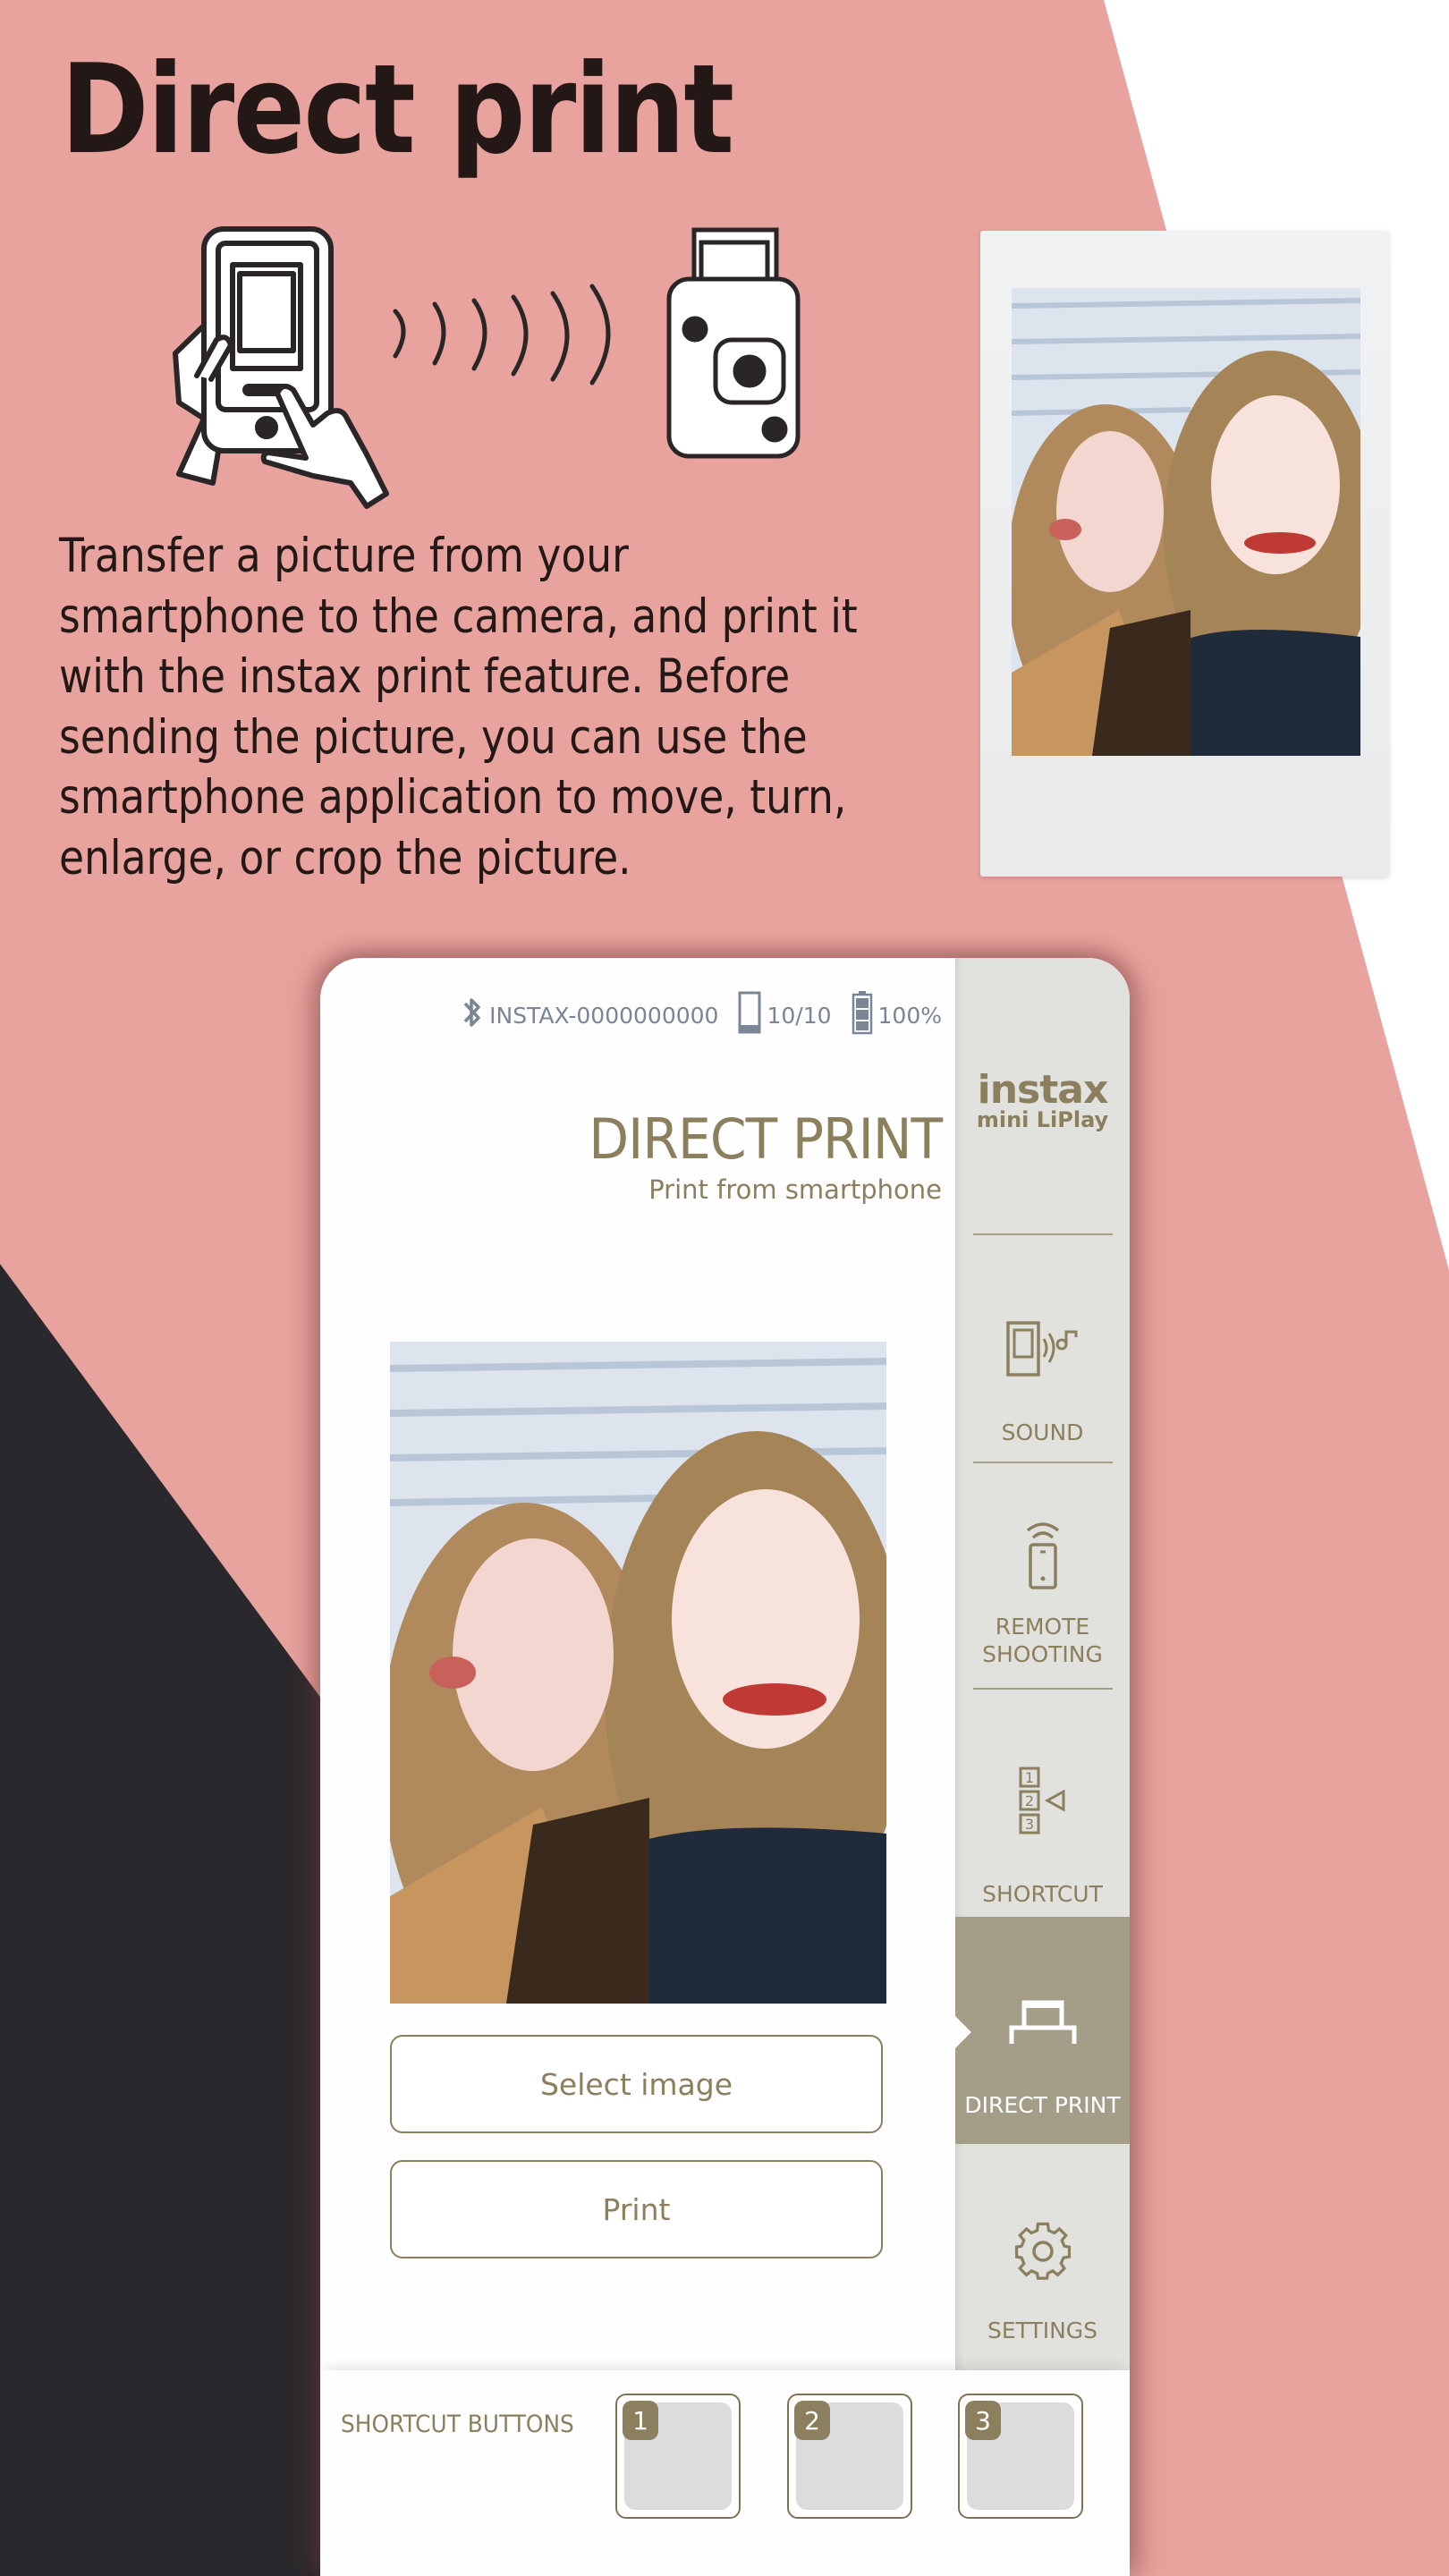  I want to click on logo-model: mini LiPlay, so click(1042, 1119).